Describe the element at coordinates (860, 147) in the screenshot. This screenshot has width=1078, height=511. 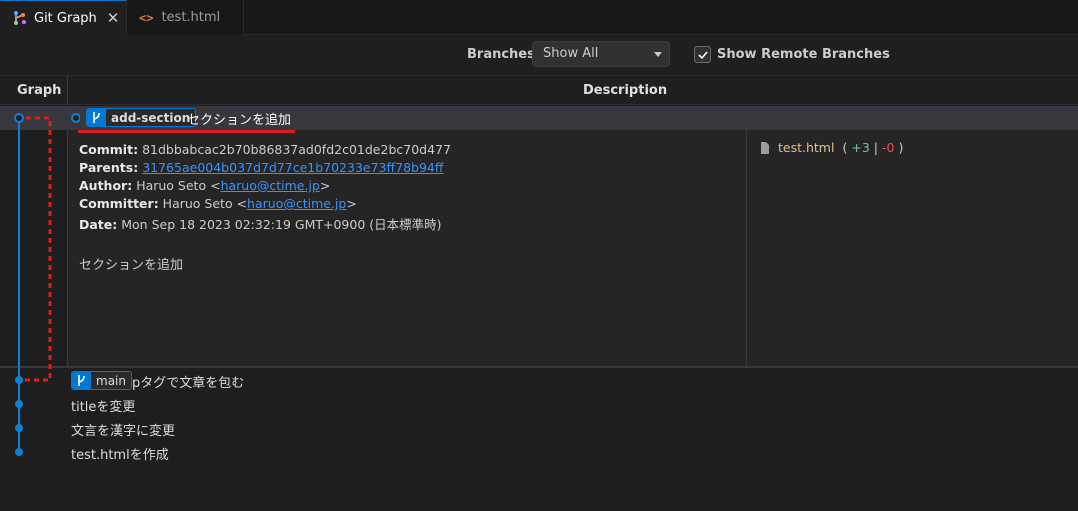
I see `file-additions: +3` at that location.